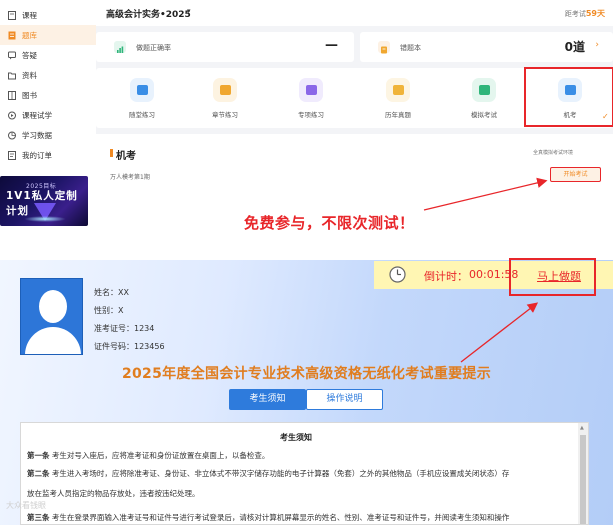 The image size is (613, 525). Describe the element at coordinates (410, 48) in the screenshot. I see `wrong-book-label: 错题本` at that location.